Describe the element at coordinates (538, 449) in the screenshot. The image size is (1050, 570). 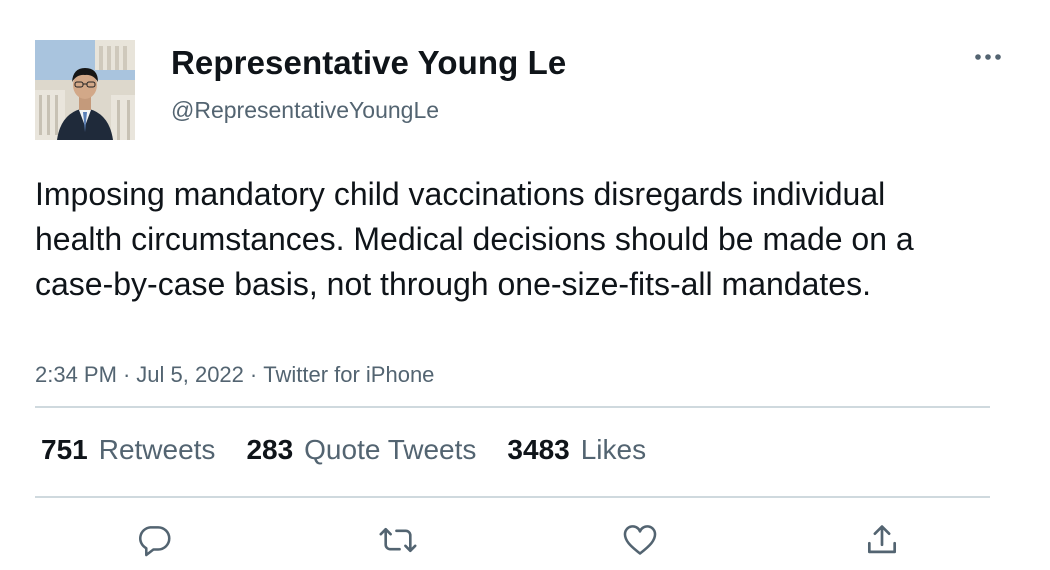
I see `likes-count: 3483` at that location.